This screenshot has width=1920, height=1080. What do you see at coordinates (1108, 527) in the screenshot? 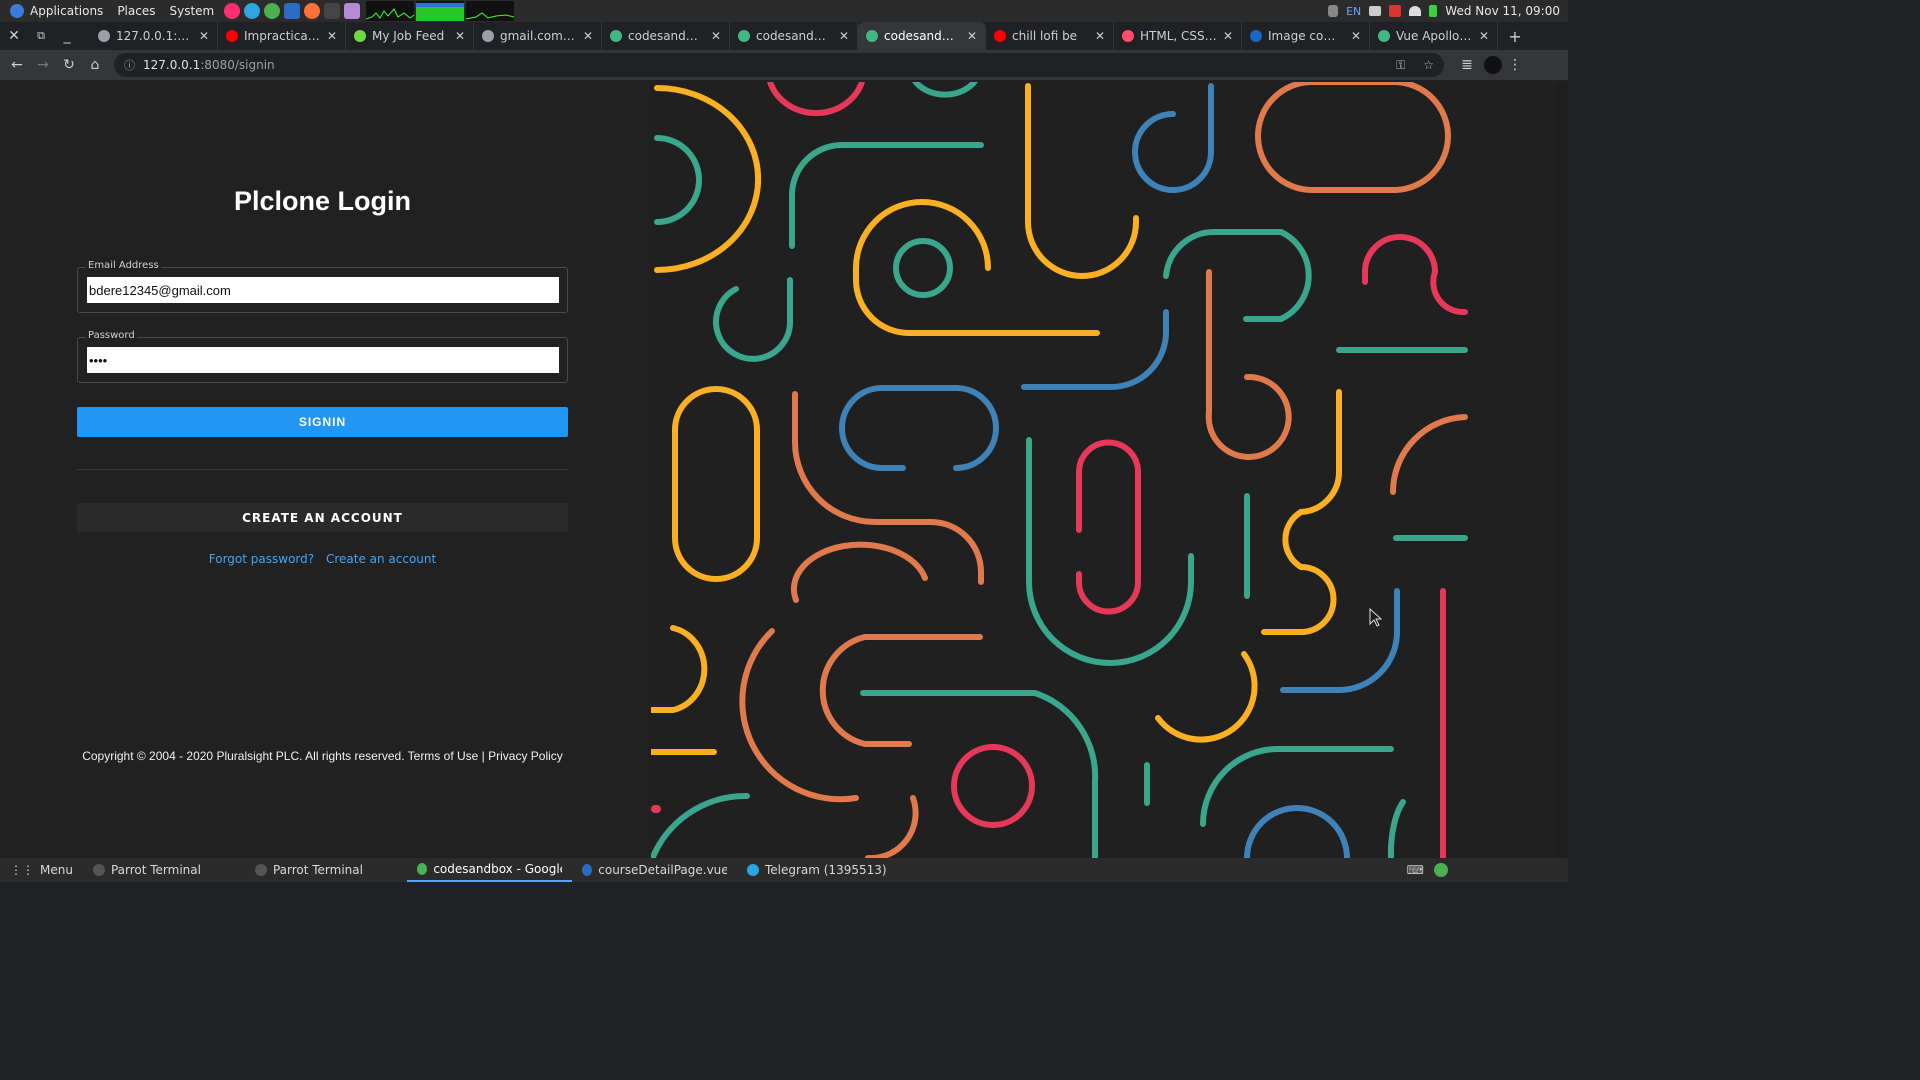
I see `pattern-pill-open` at bounding box center [1108, 527].